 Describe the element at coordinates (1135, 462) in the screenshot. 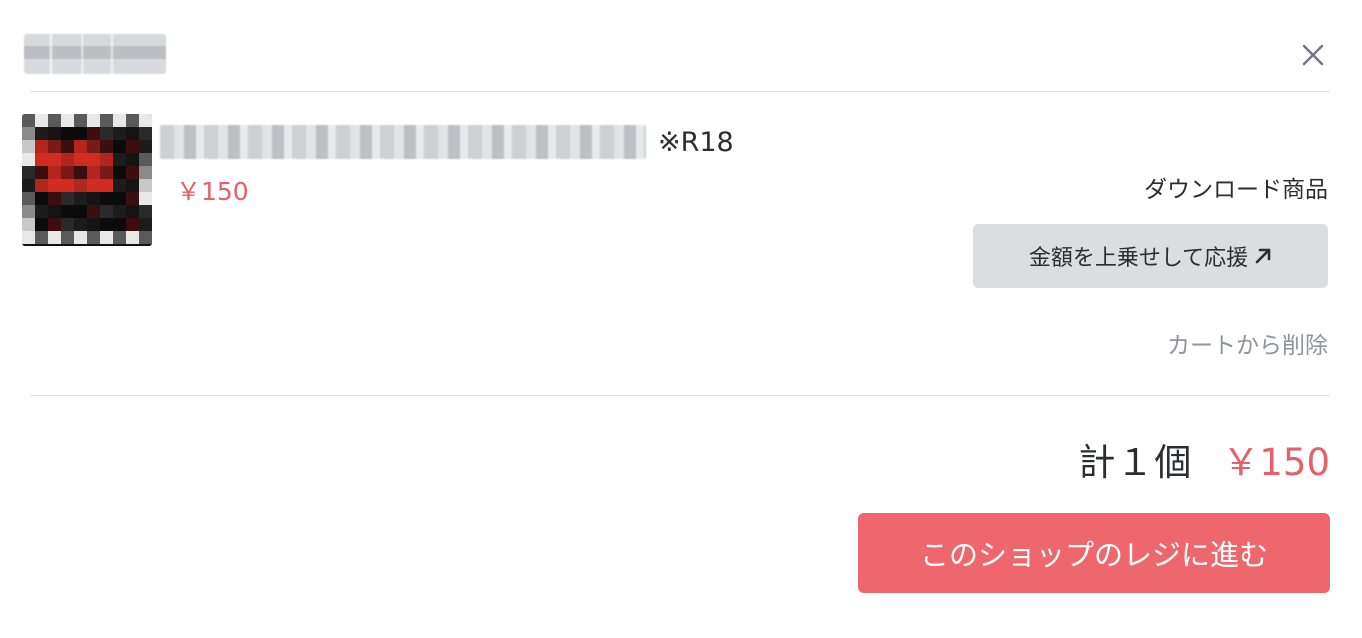

I see `total-count: 計１個` at that location.